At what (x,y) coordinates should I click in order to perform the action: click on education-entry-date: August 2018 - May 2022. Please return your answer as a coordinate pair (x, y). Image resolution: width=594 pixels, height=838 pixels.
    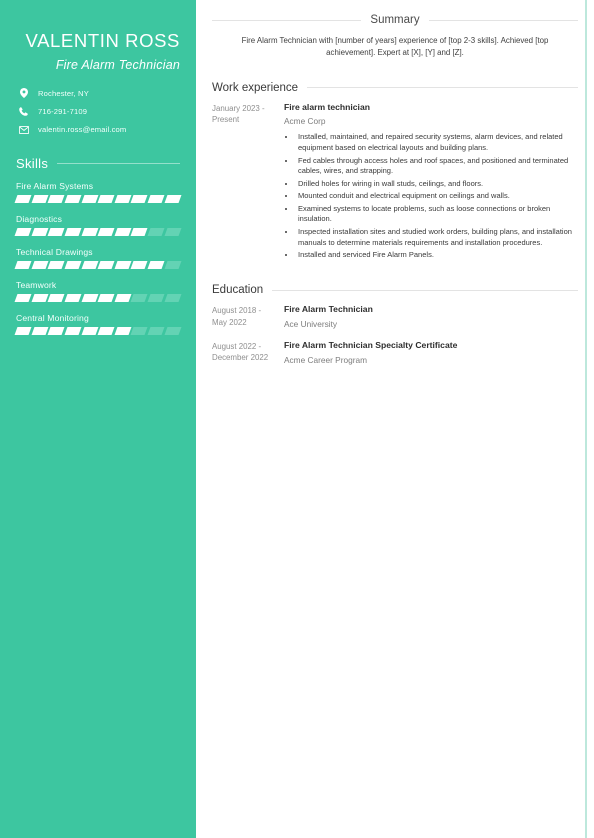
    Looking at the image, I should click on (237, 316).